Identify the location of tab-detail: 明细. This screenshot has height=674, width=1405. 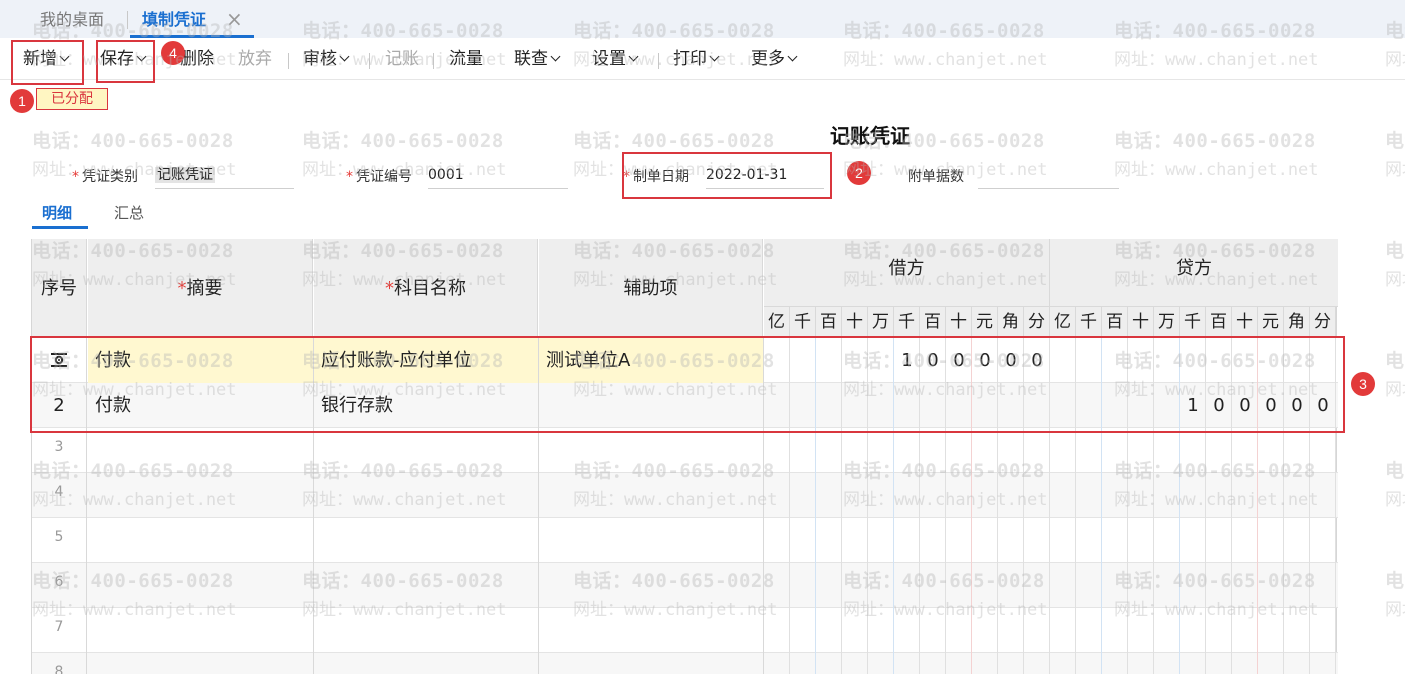
(57, 212).